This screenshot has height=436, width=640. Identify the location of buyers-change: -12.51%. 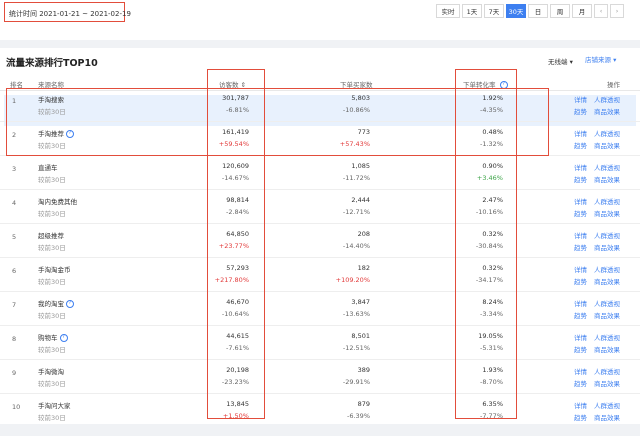
(356, 348).